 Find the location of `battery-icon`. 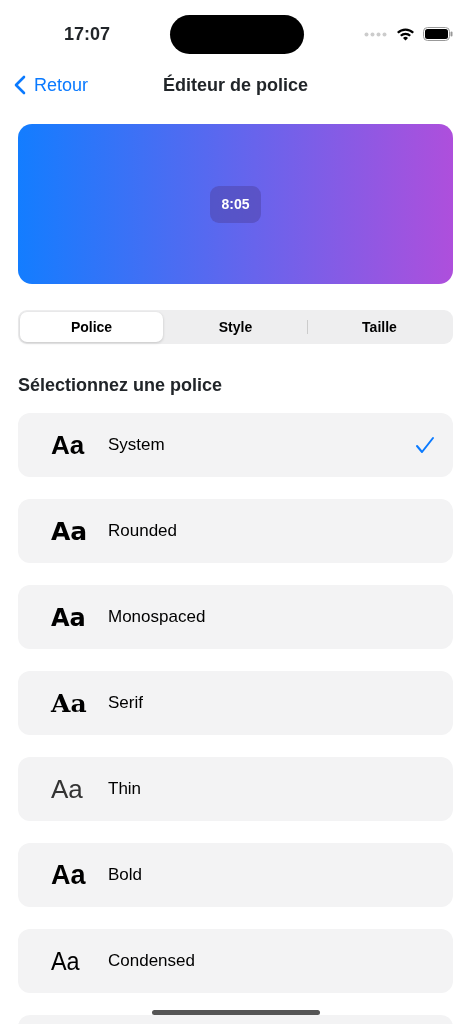

battery-icon is located at coordinates (438, 34).